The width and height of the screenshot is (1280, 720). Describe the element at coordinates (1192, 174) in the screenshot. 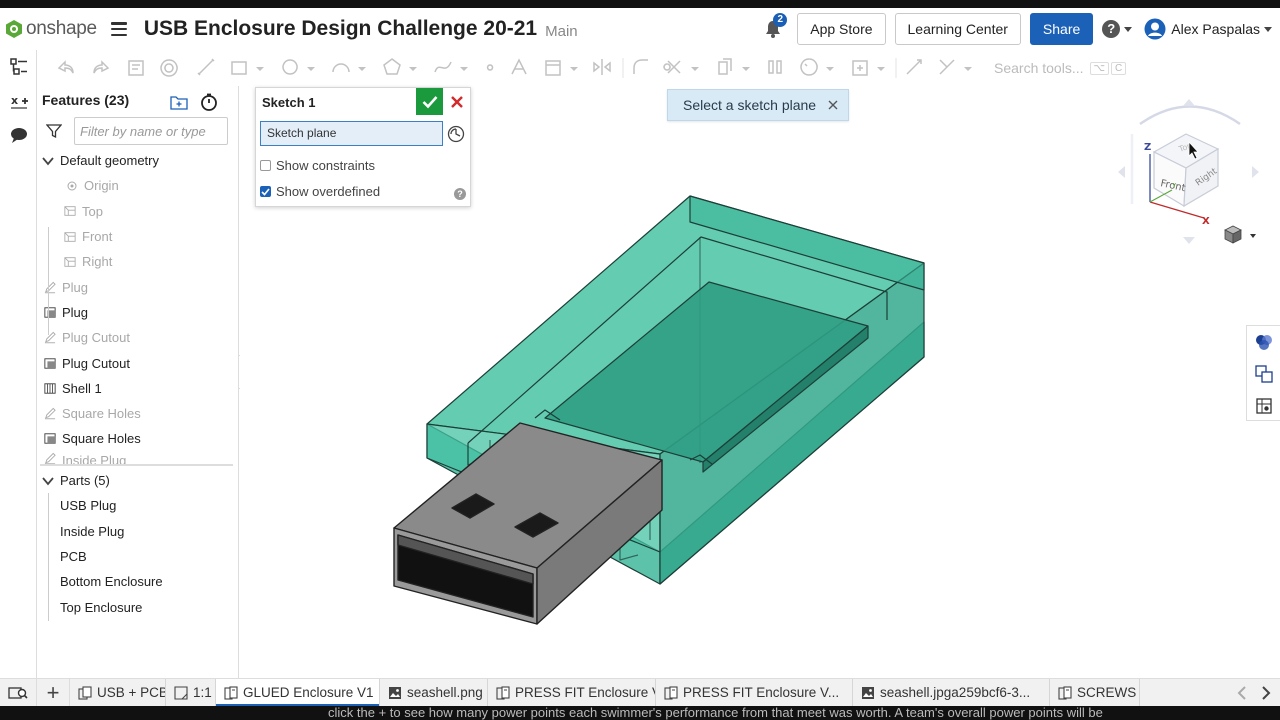

I see `view-cube: Top Front Right Z Y X` at that location.